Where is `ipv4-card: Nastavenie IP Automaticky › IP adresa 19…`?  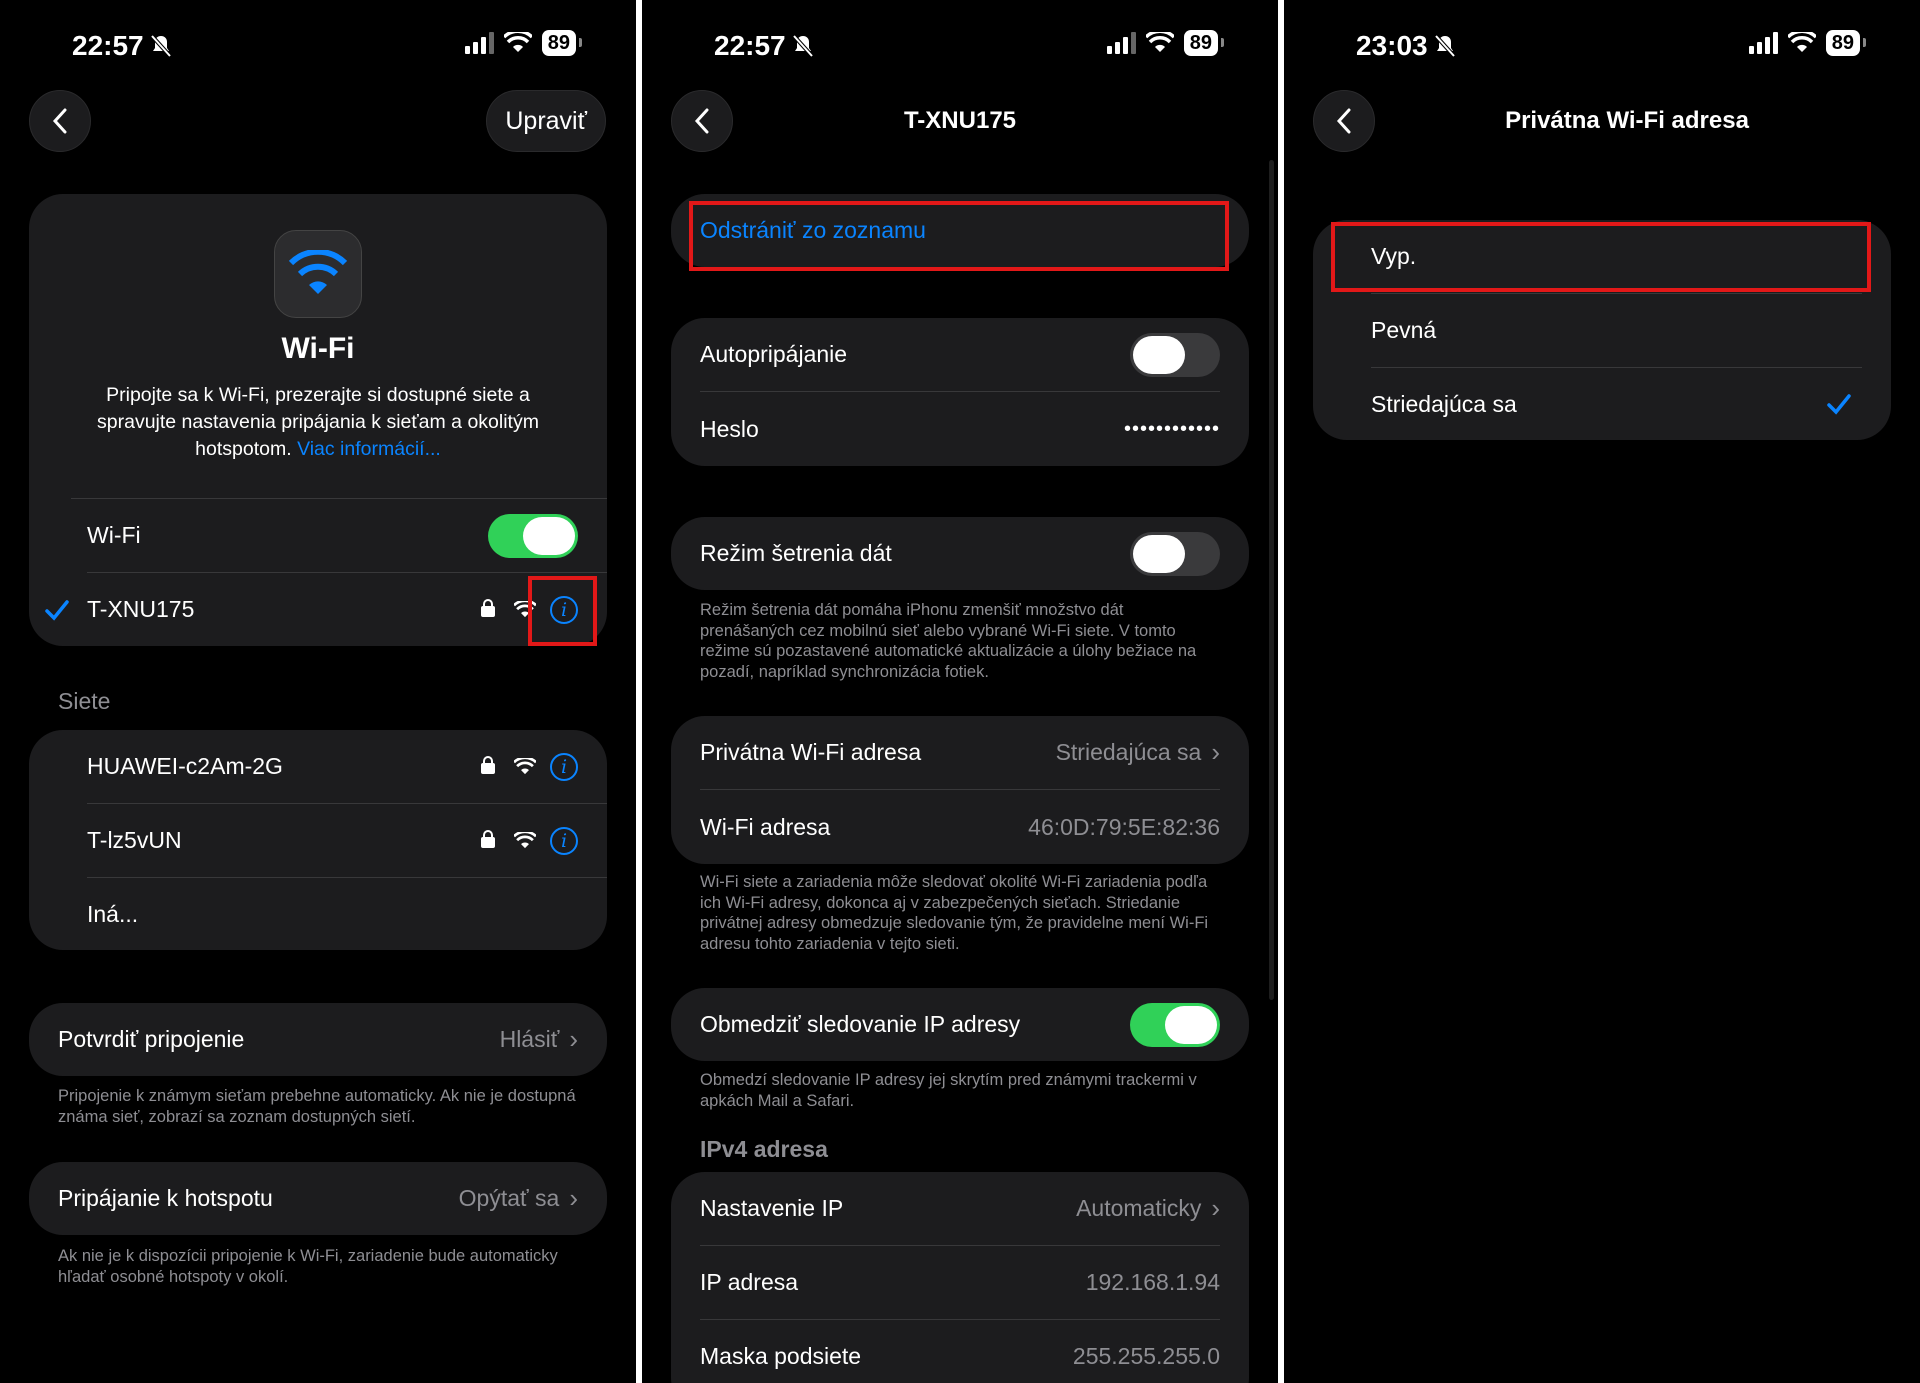
ipv4-card: Nastavenie IP Automaticky › IP adresa 19… is located at coordinates (960, 1277).